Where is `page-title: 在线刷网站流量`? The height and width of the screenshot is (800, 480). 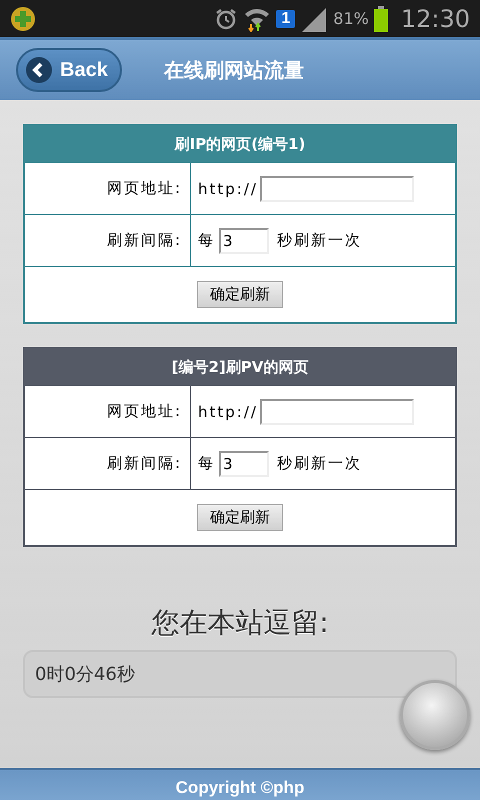
page-title: 在线刷网站流量 is located at coordinates (234, 70).